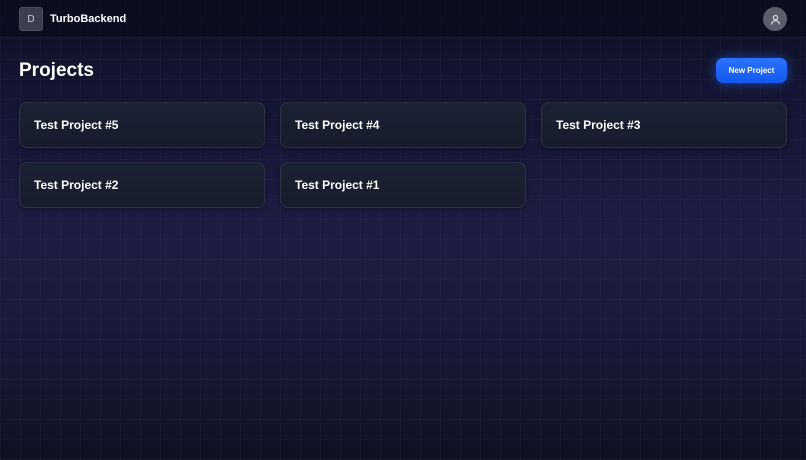  I want to click on user-avatar-button, so click(775, 19).